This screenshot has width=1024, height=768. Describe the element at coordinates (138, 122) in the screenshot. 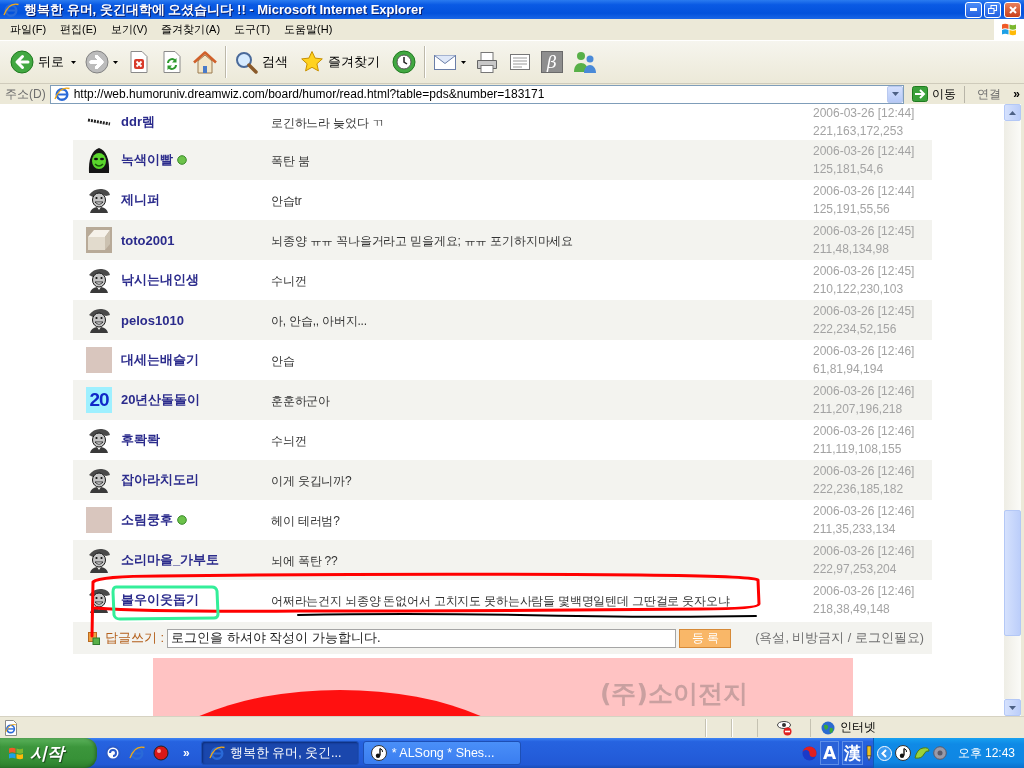

I see `nickname-link: ddr렘` at that location.